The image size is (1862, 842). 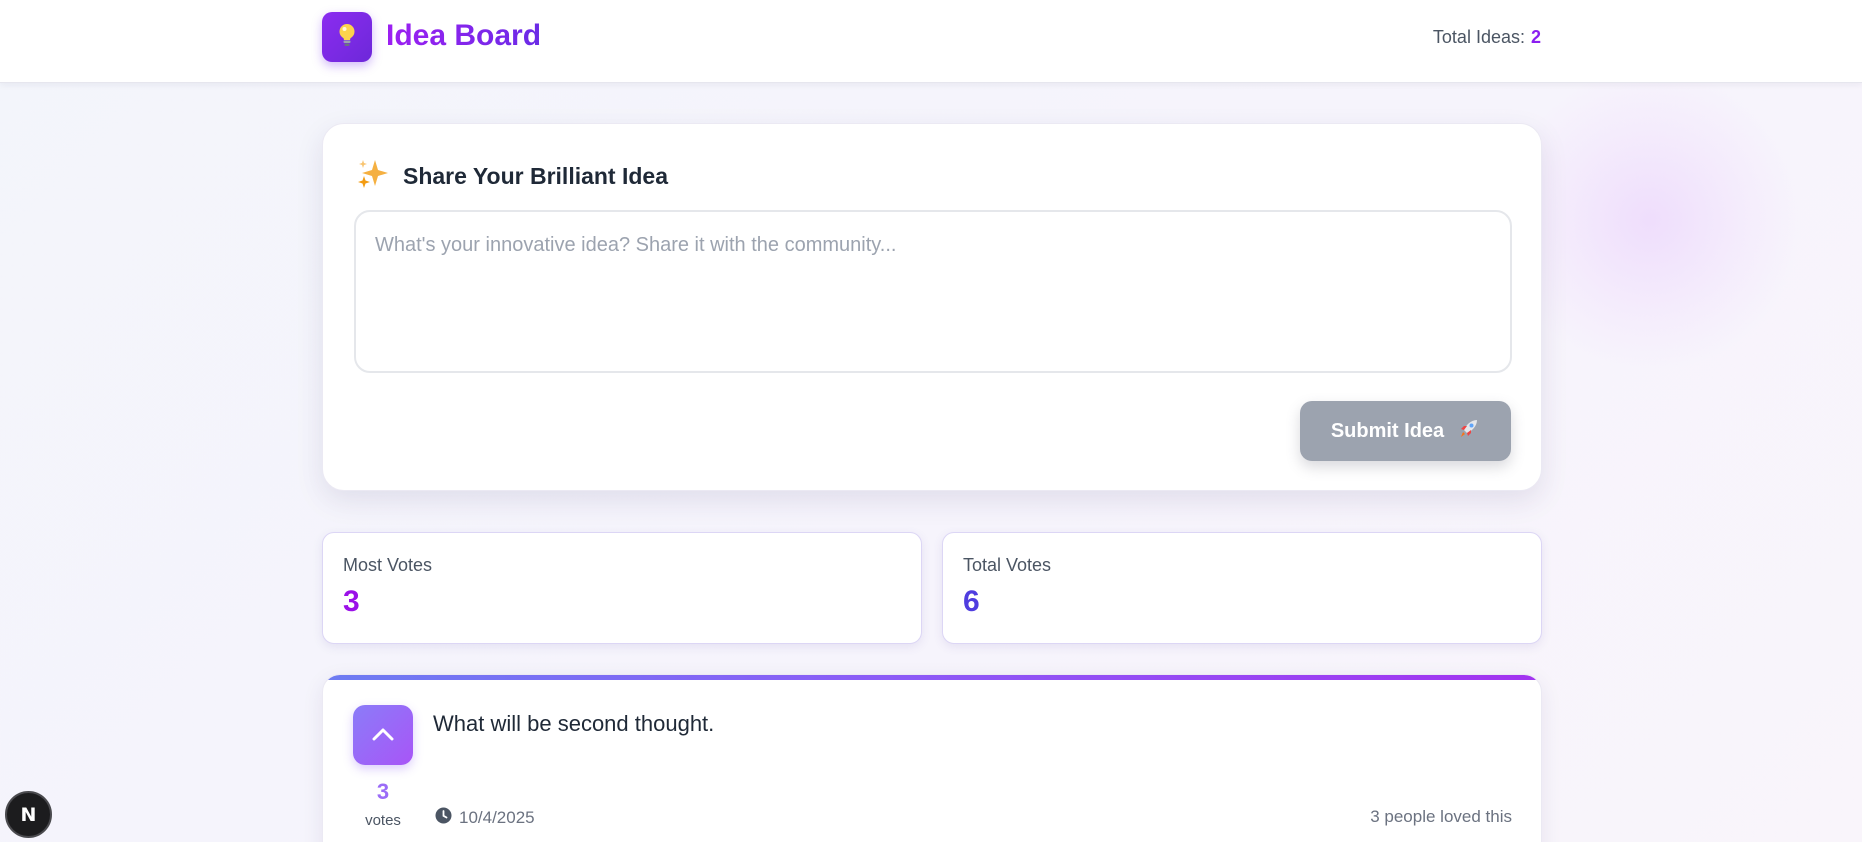 I want to click on most-votes-value: 3, so click(x=351, y=601).